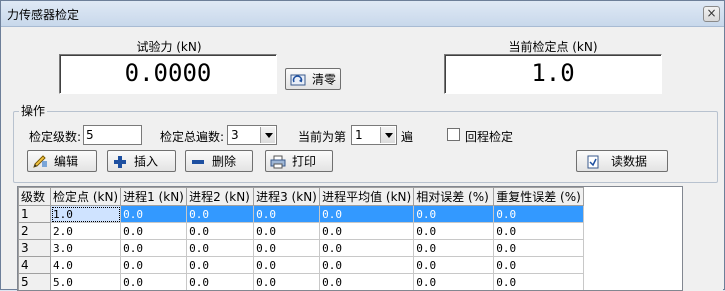  What do you see at coordinates (34, 214) in the screenshot?
I see `row-header-cell: 1` at bounding box center [34, 214].